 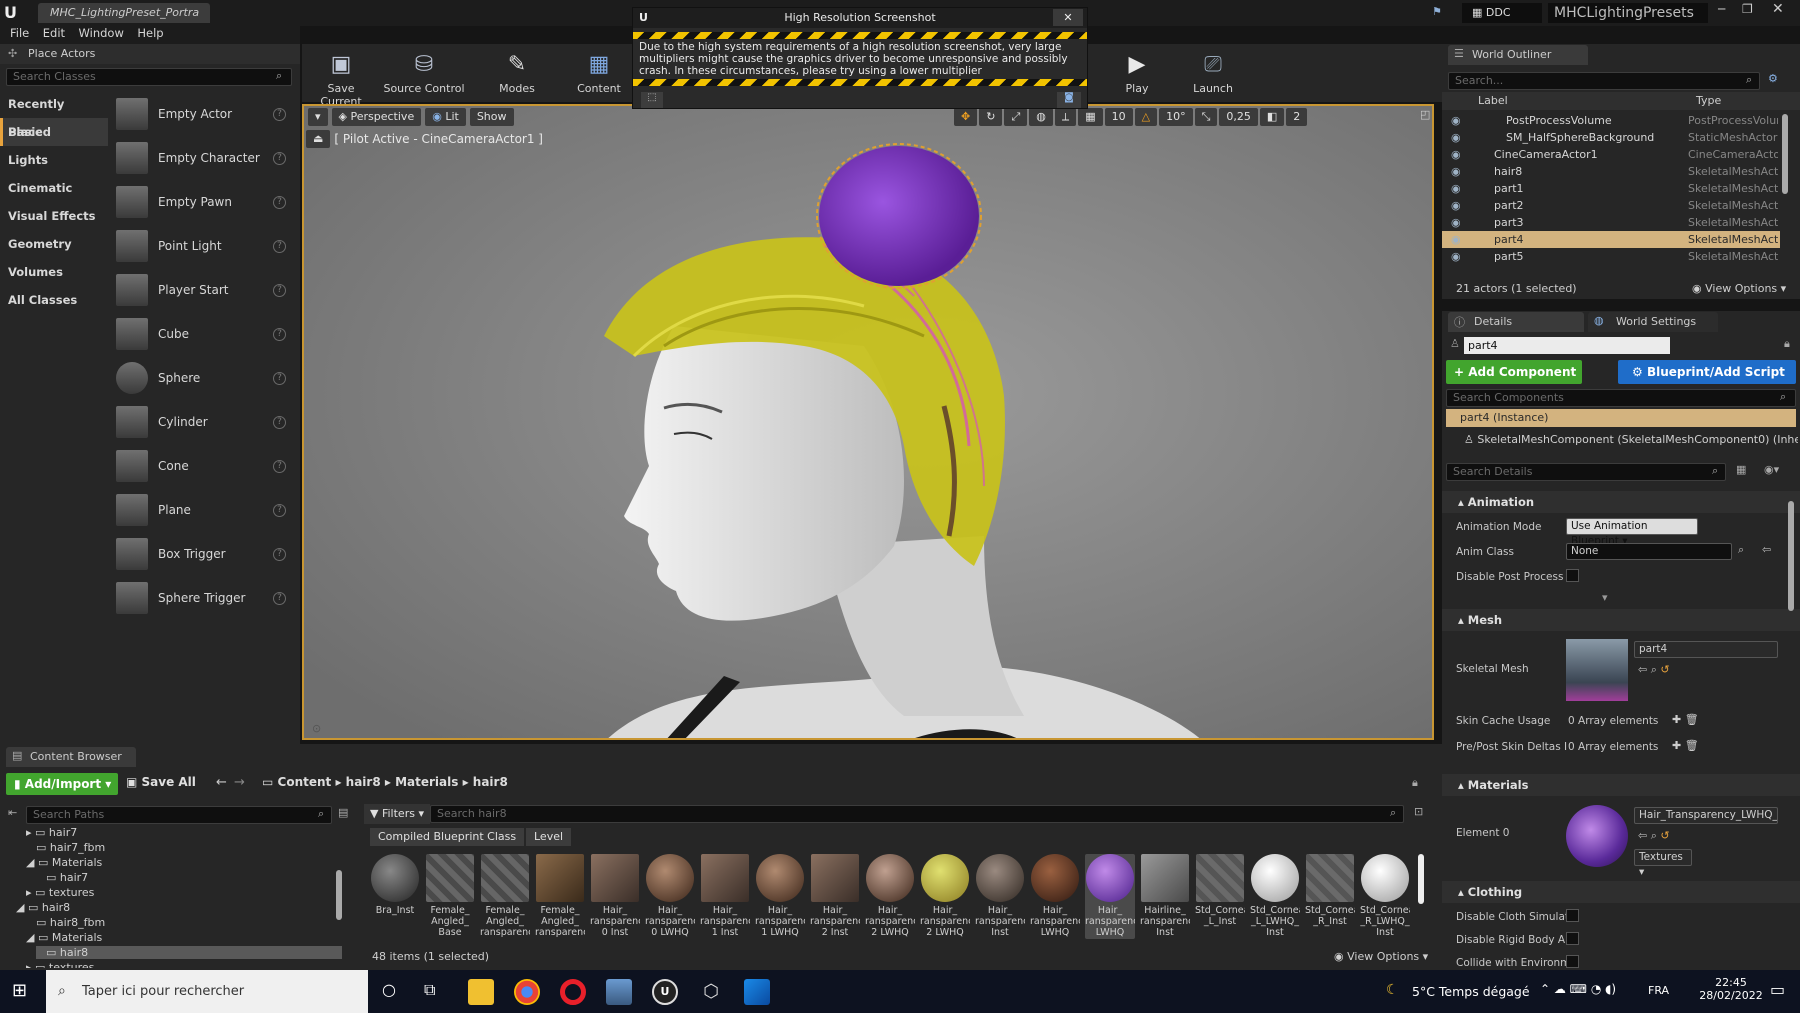 I want to click on outliner-scrollbar, so click(x=1785, y=154).